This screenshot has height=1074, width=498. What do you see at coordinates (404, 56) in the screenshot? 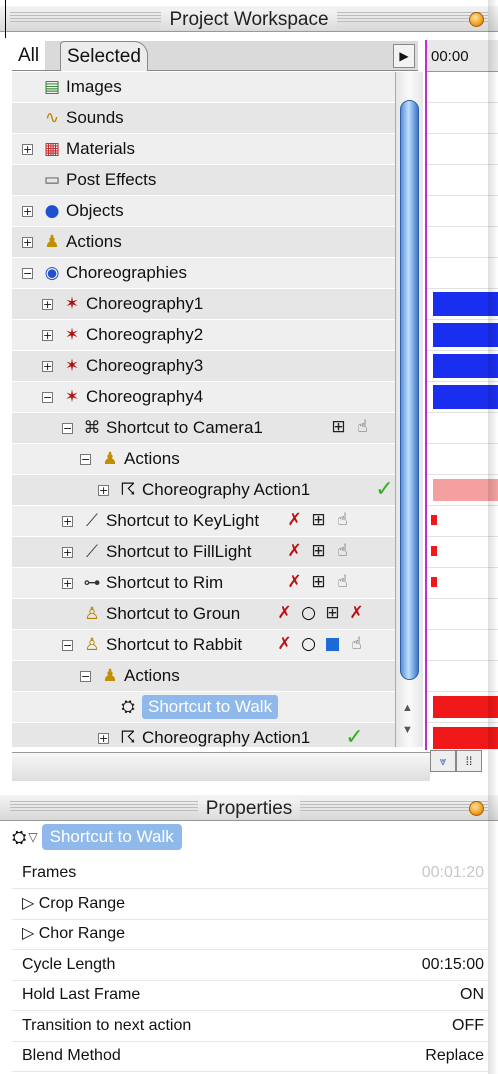
I see `tab-scroll-right-button: ▶` at bounding box center [404, 56].